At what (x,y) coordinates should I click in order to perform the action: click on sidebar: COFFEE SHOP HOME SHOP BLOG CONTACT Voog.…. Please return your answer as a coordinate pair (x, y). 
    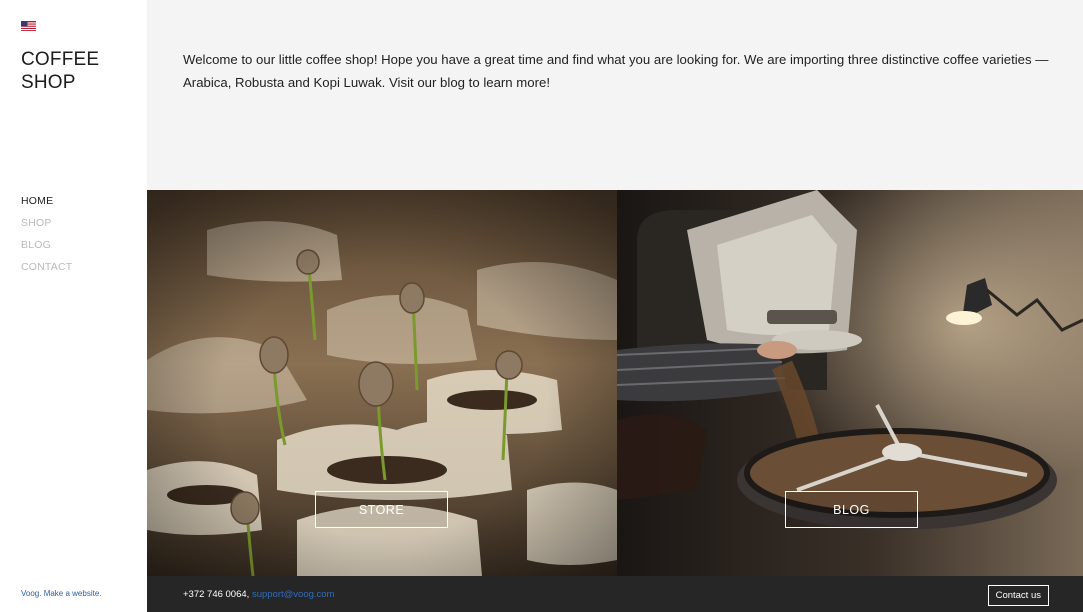
    Looking at the image, I should click on (73, 306).